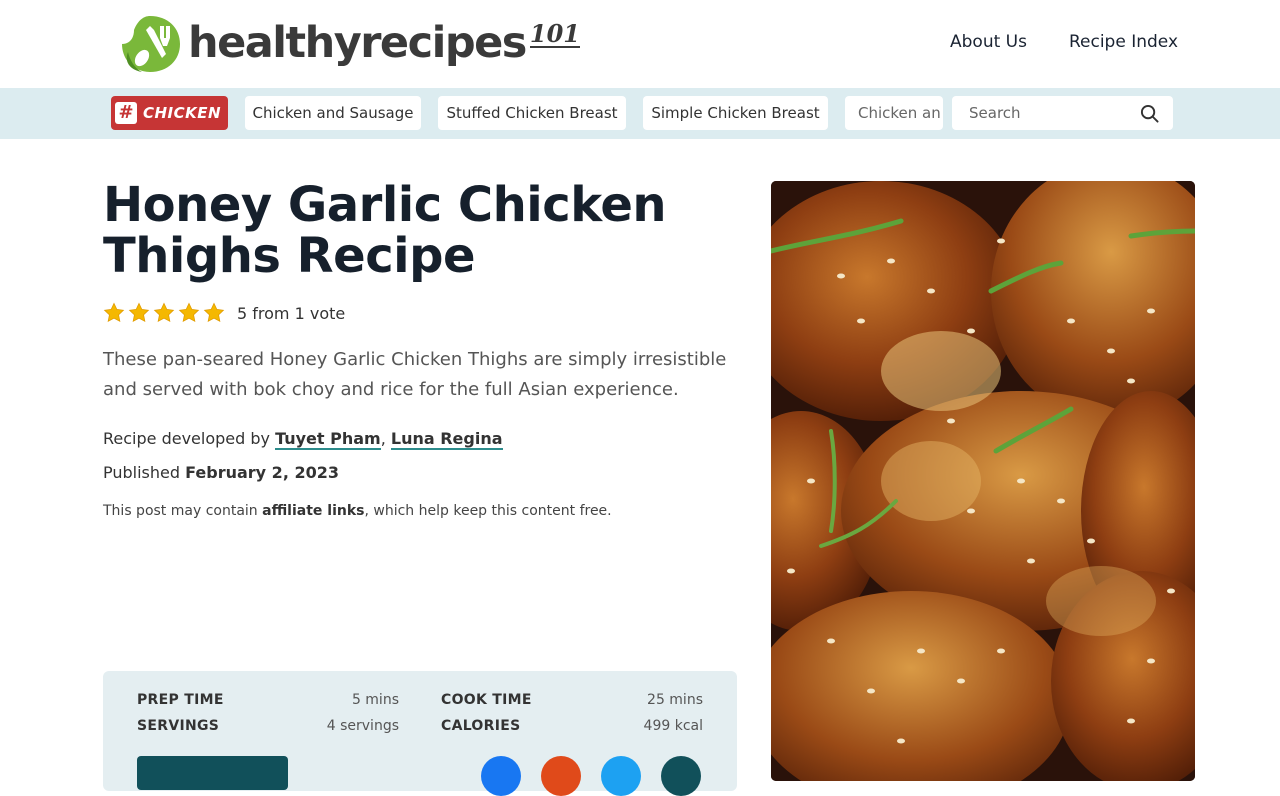 The width and height of the screenshot is (1280, 796). I want to click on chip-stuffed-chicken-breast: Stuffed Chicken Breast, so click(532, 113).